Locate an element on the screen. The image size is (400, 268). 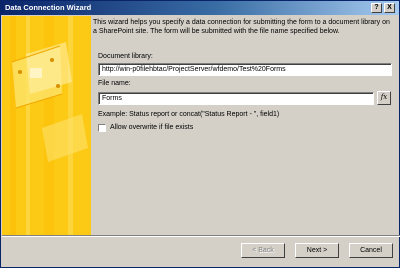
formula-button: fx is located at coordinates (384, 98).